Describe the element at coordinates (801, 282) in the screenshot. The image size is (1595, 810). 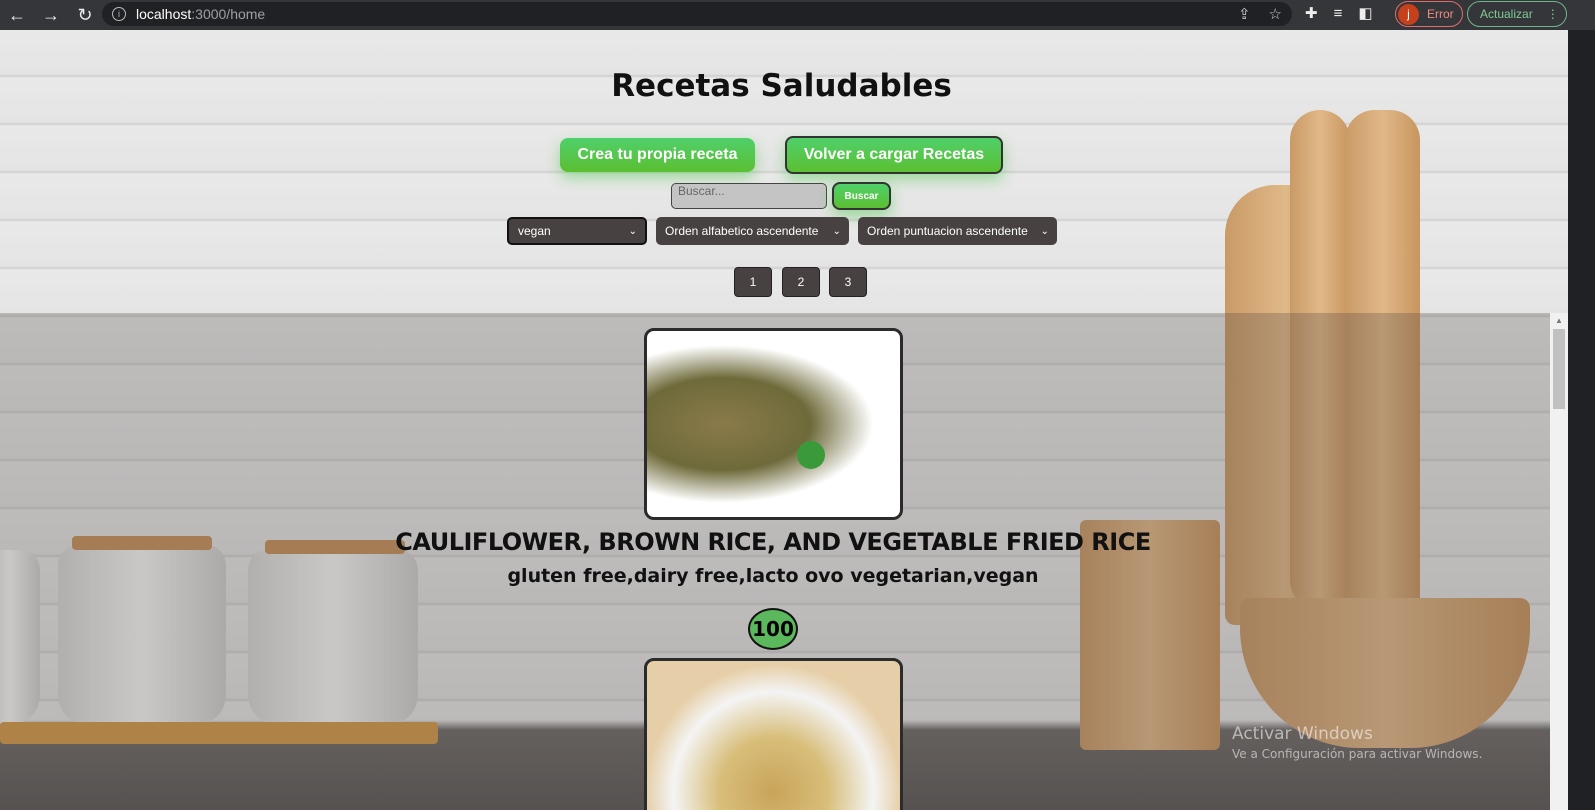
I see `page-button-2: 2` at that location.